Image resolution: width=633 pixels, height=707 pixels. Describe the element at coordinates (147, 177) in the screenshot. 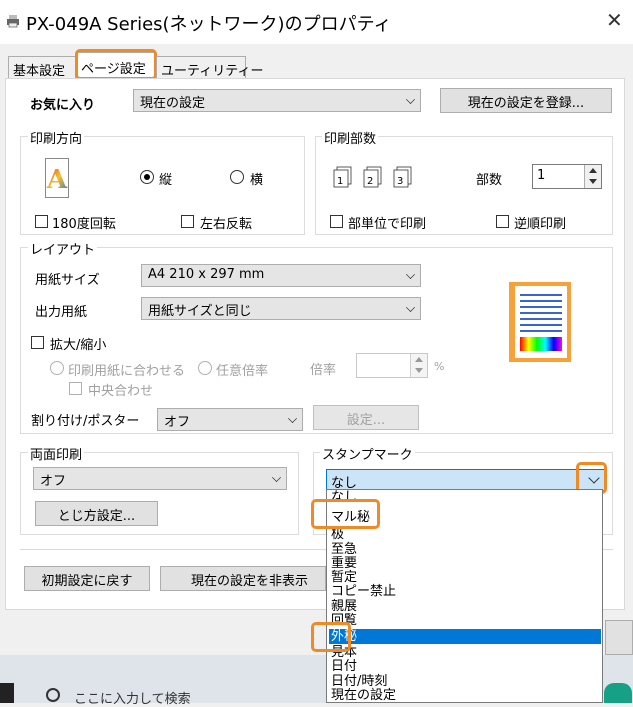

I see `portrait-radio` at that location.